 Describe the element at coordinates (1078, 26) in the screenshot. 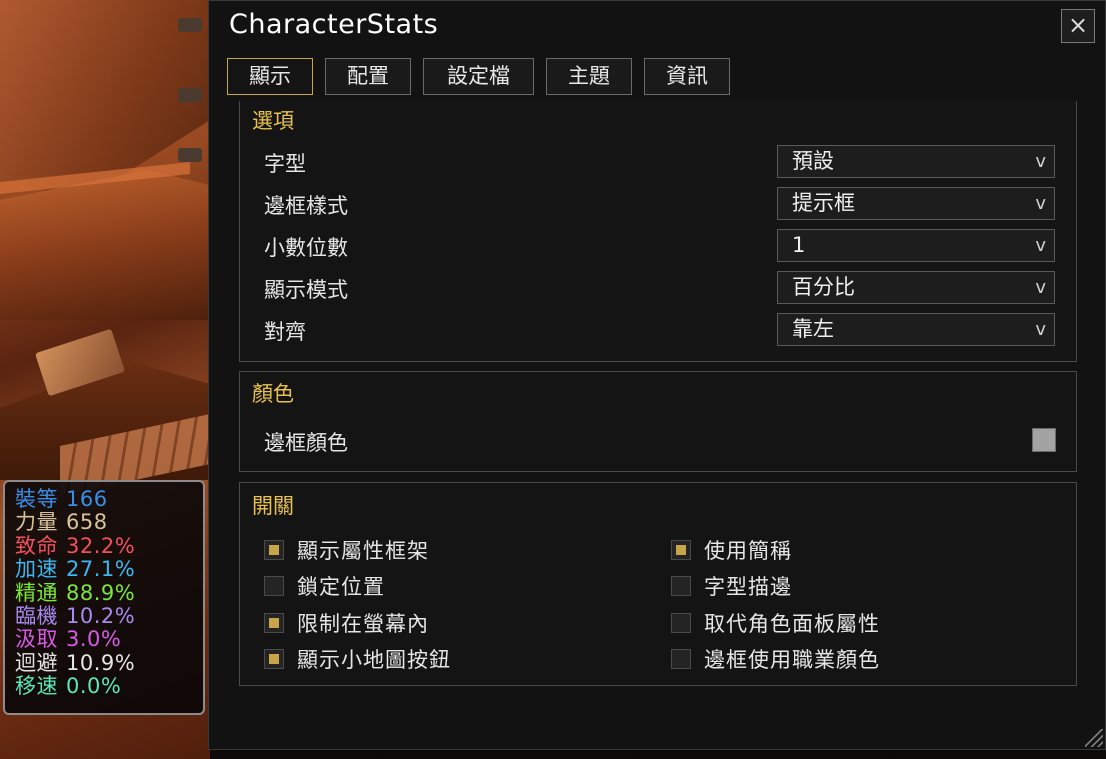

I see `close-button: ×` at that location.